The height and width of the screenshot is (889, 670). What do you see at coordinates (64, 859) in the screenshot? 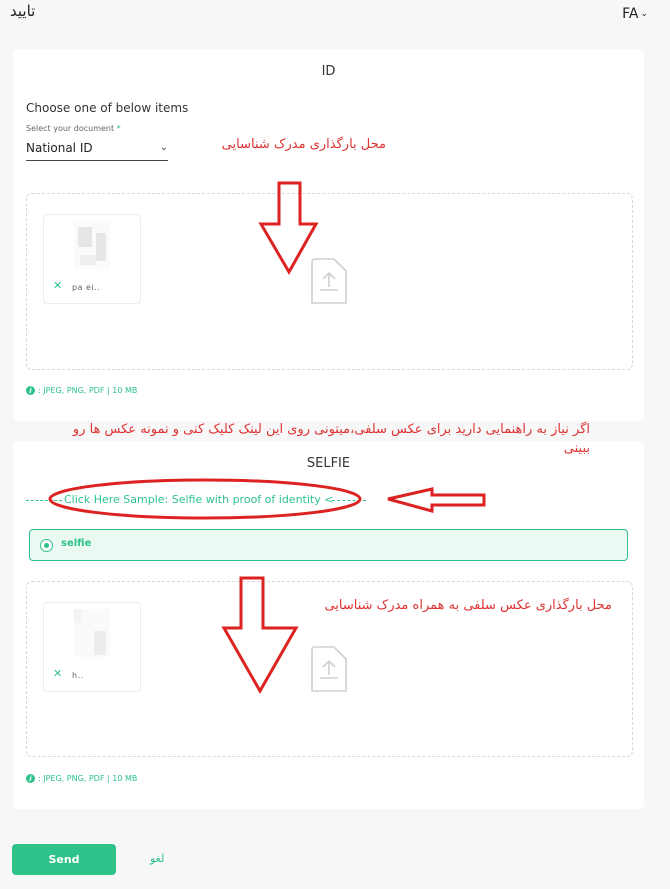
I see `send-button: Send` at bounding box center [64, 859].